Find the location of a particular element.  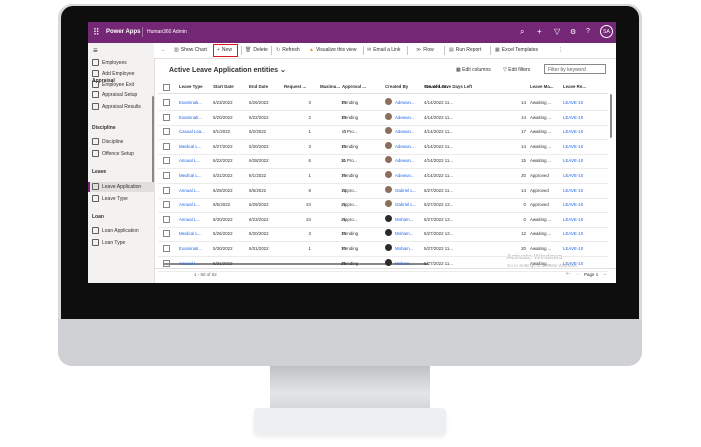

filter-input: Filter by keyword is located at coordinates (575, 69).